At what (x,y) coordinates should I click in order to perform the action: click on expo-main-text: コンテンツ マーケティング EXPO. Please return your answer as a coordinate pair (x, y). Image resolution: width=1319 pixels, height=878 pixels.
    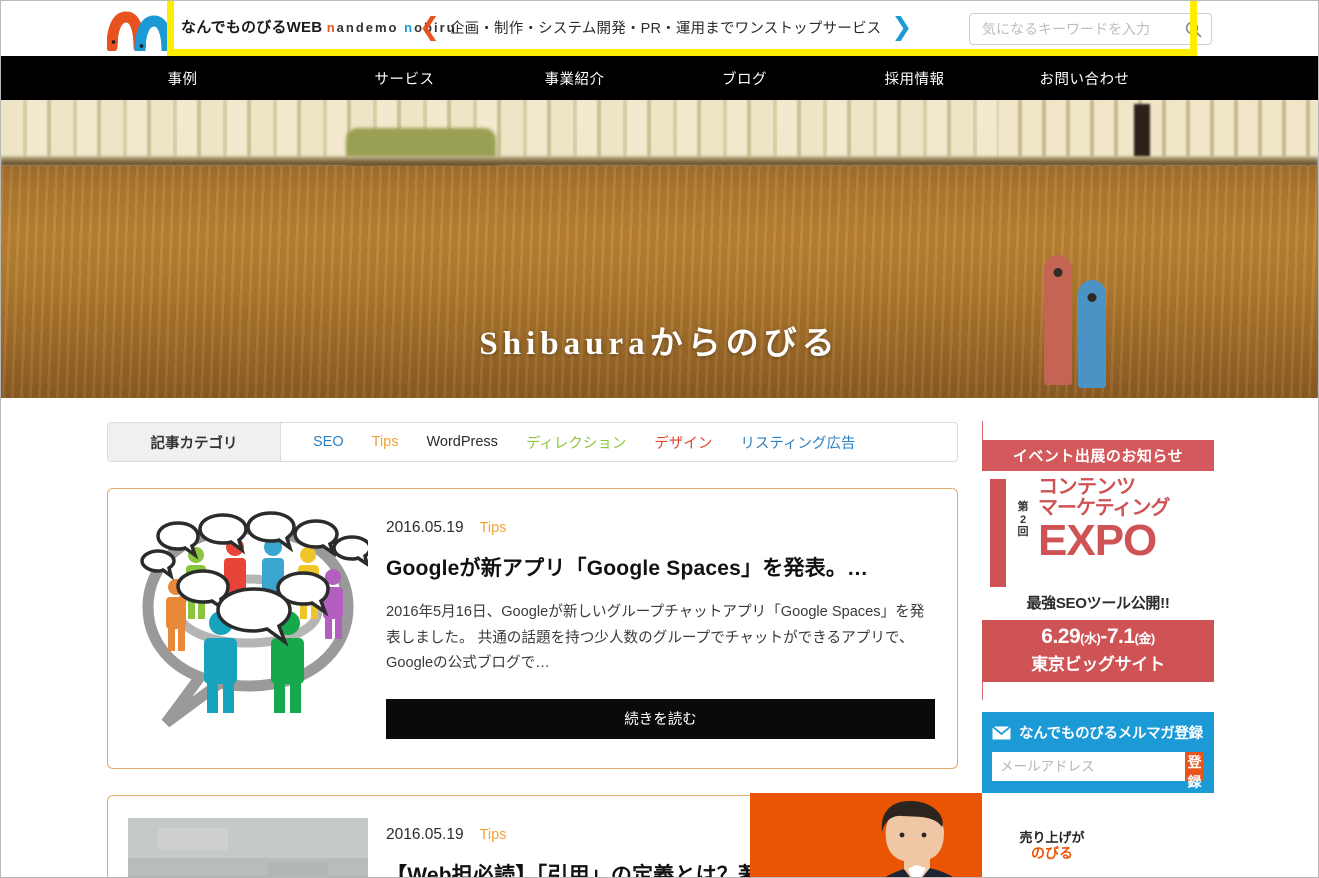
    Looking at the image, I should click on (1122, 520).